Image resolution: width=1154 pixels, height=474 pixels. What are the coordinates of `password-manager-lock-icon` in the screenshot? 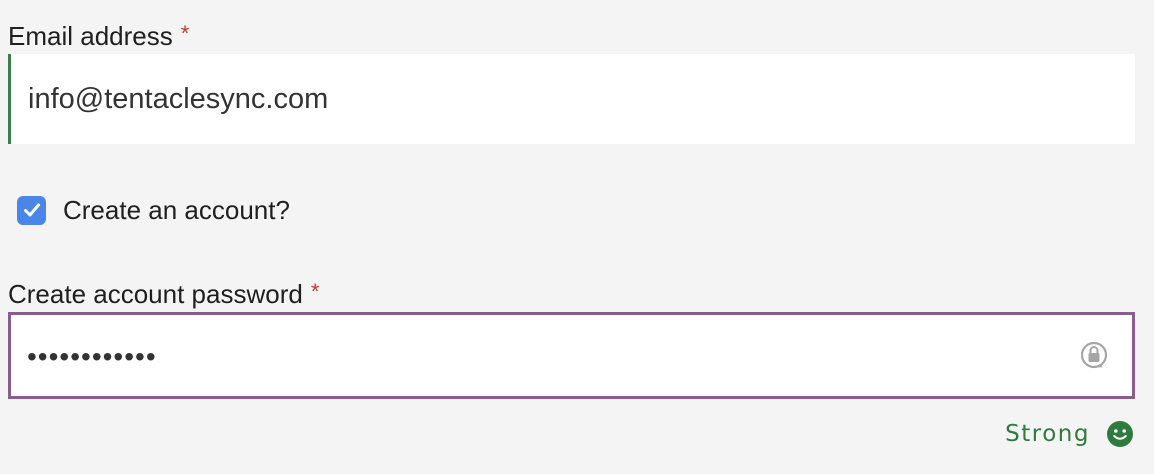 It's located at (1094, 355).